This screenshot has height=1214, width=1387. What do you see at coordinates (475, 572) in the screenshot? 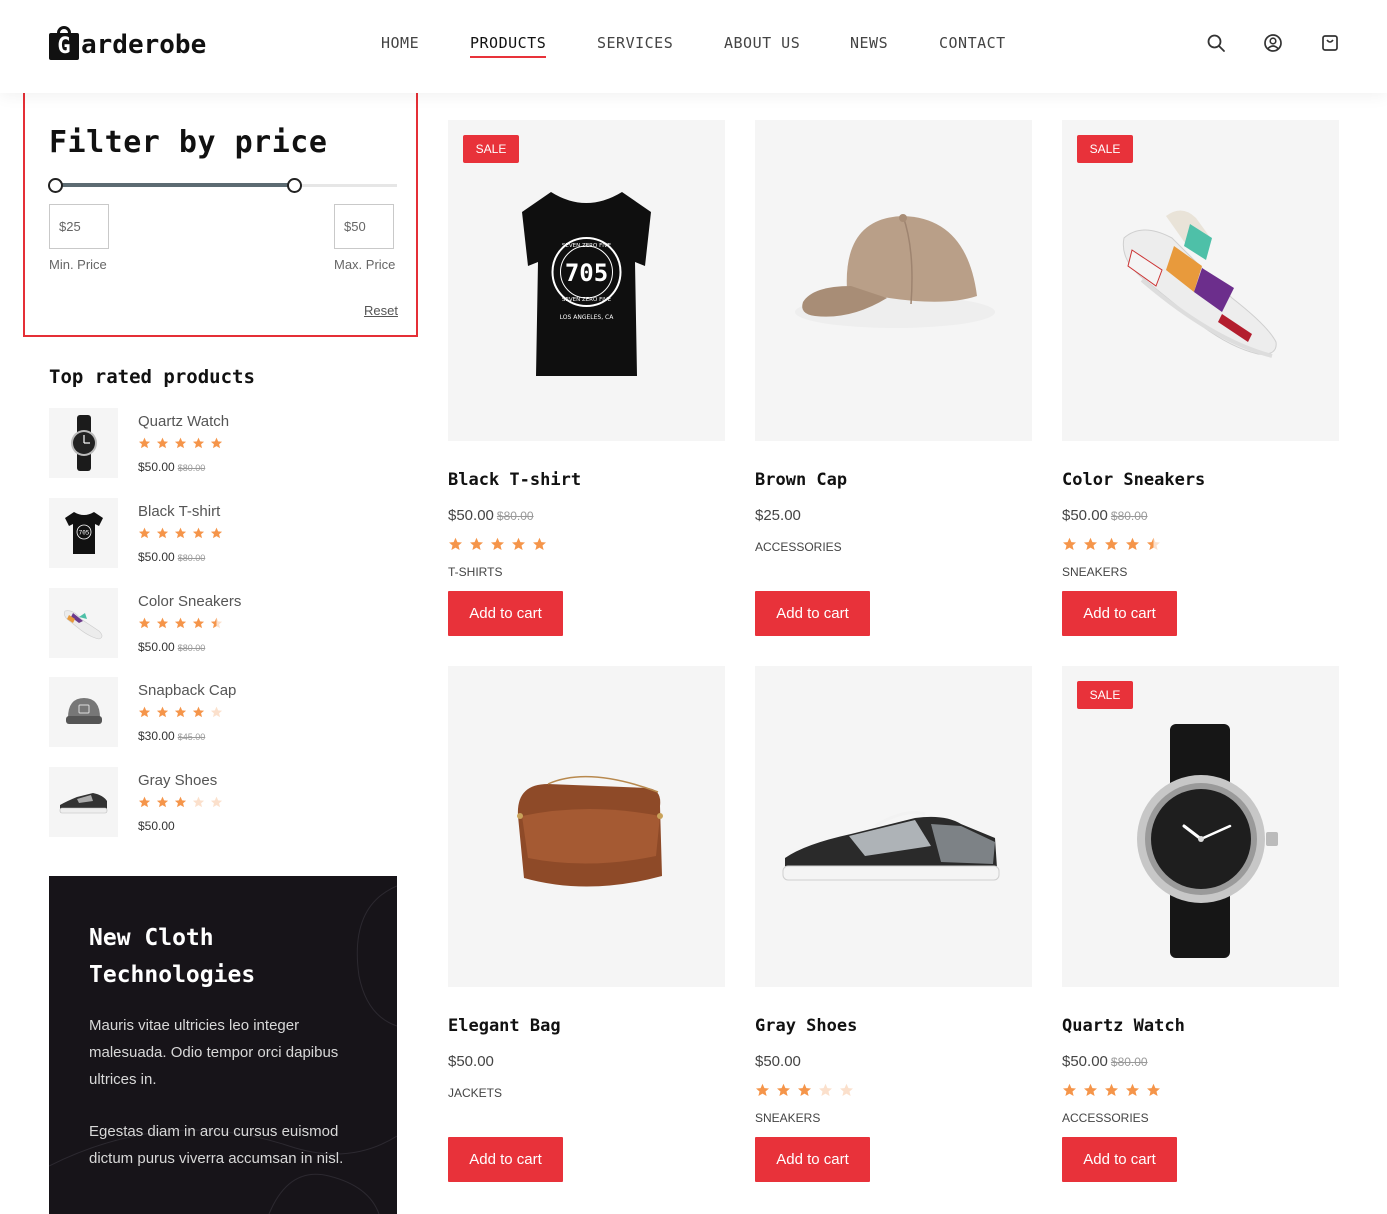
I see `product-category: T-SHIRTS` at bounding box center [475, 572].